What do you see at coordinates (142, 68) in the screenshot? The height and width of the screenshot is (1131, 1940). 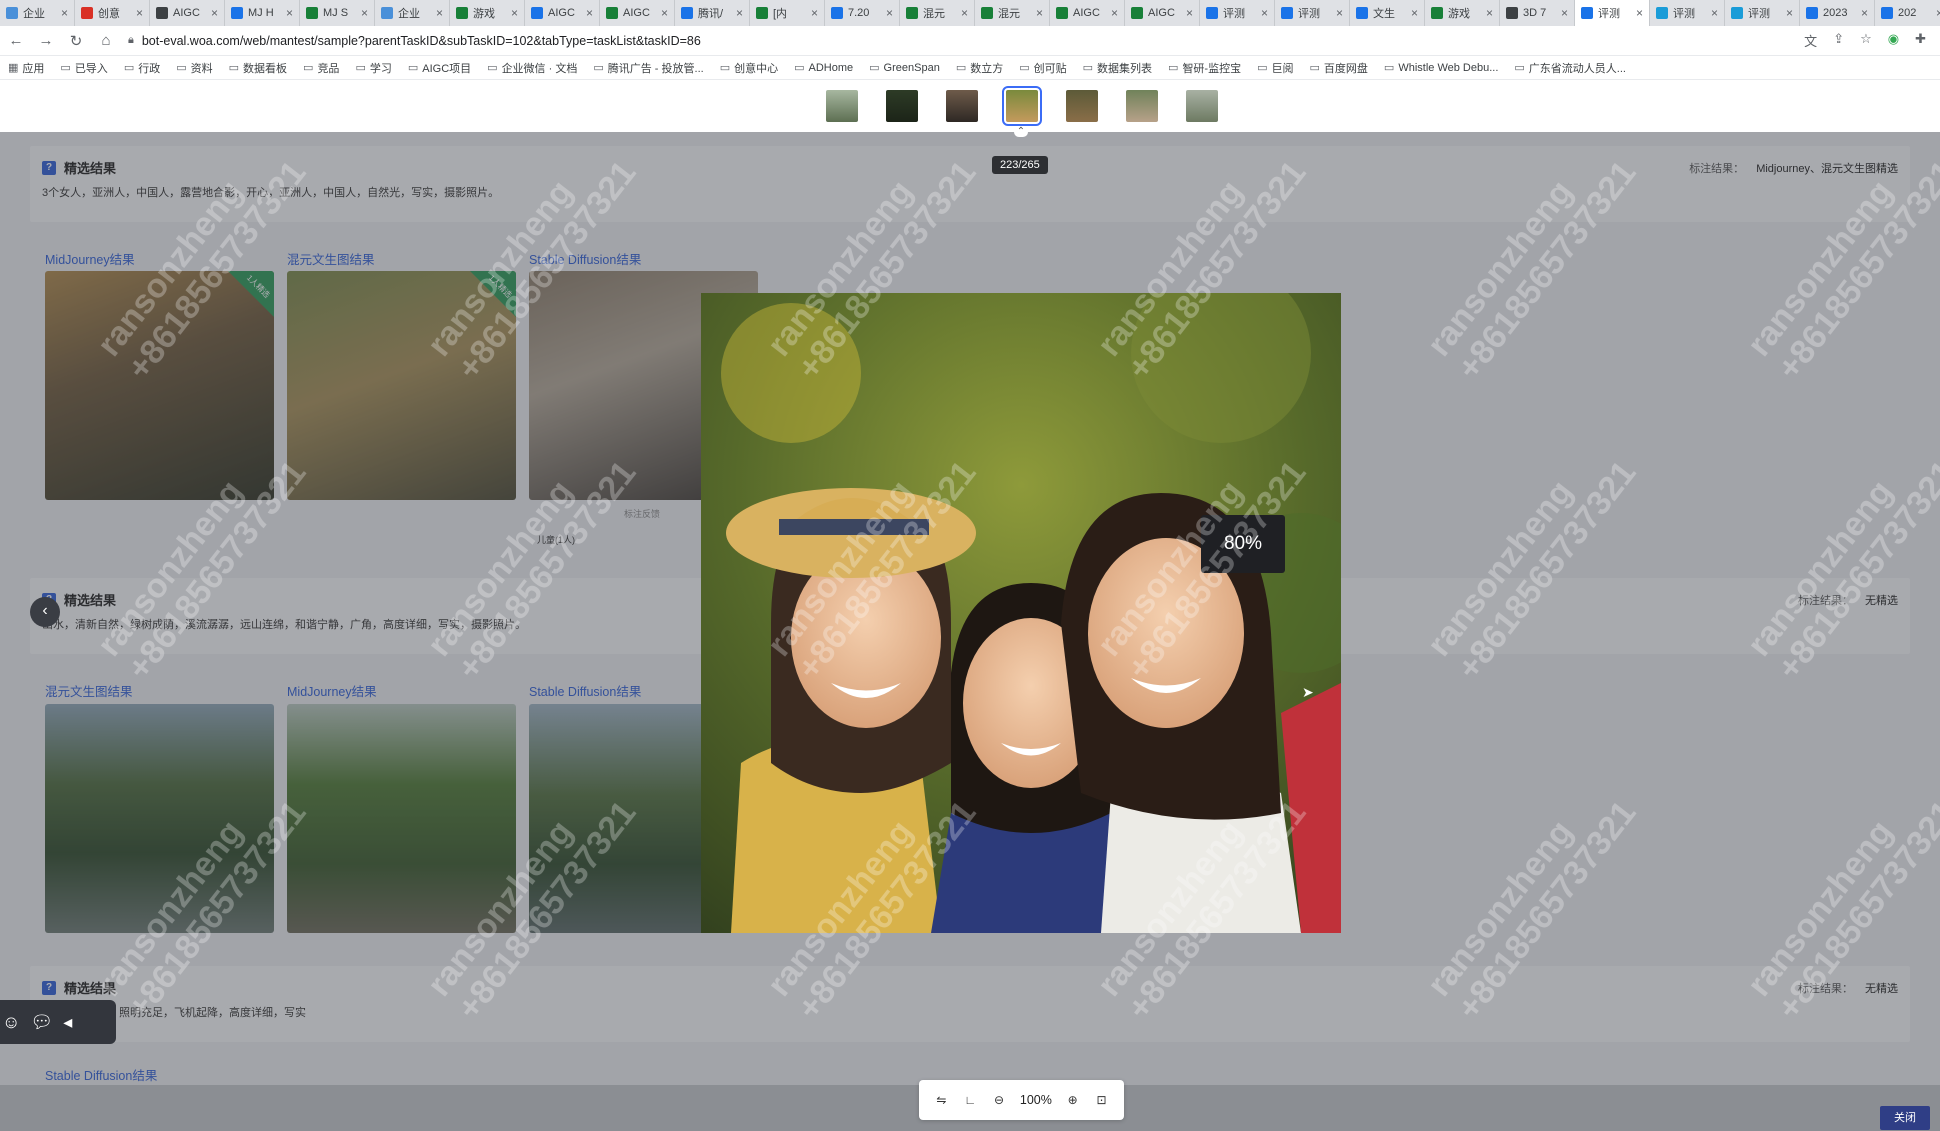 I see `bookmark-item: ▭ 行政` at bounding box center [142, 68].